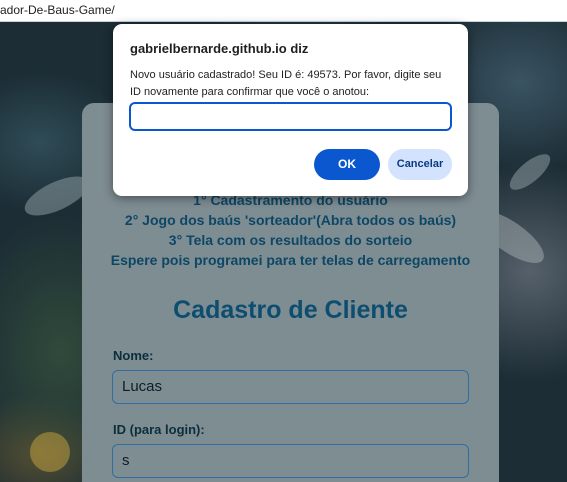  Describe the element at coordinates (530, 172) in the screenshot. I see `background-petal` at that location.